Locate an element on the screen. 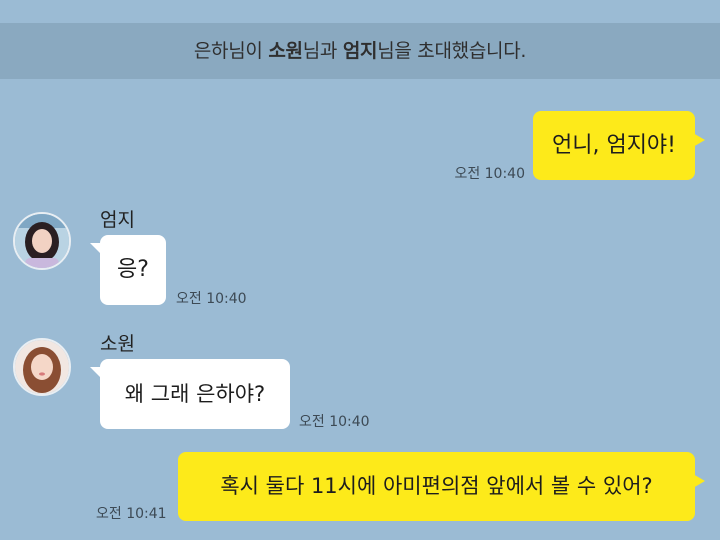 Image resolution: width=720 pixels, height=540 pixels. received-message-bubble: 왜 그래 은하야? is located at coordinates (190, 394).